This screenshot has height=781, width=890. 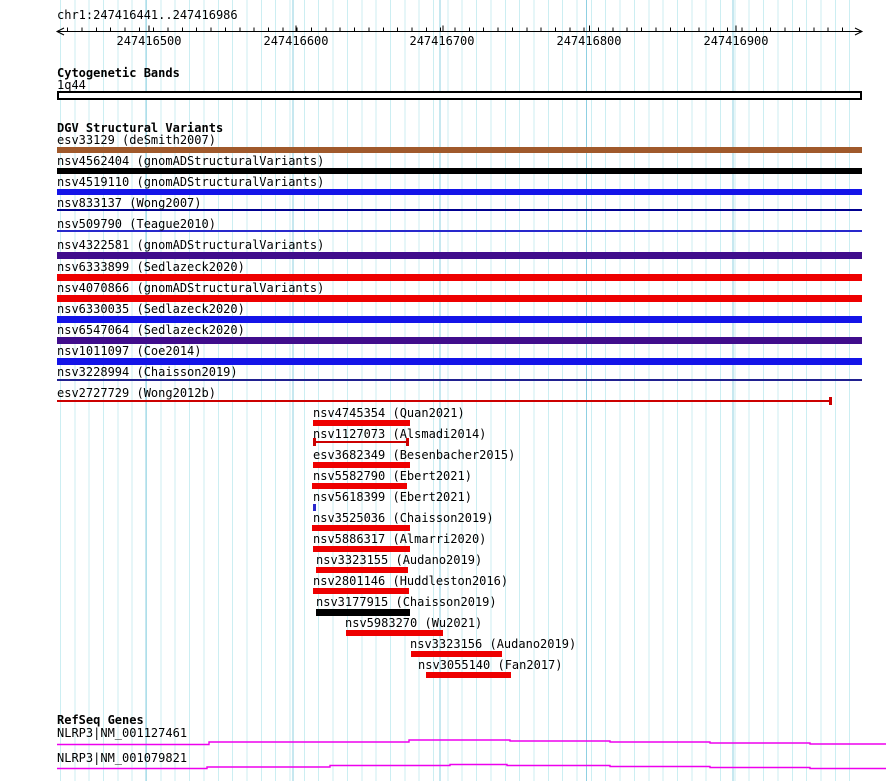 I want to click on variant-label: nsv4562404 (gnomADStructuralVariants), so click(x=190, y=161).